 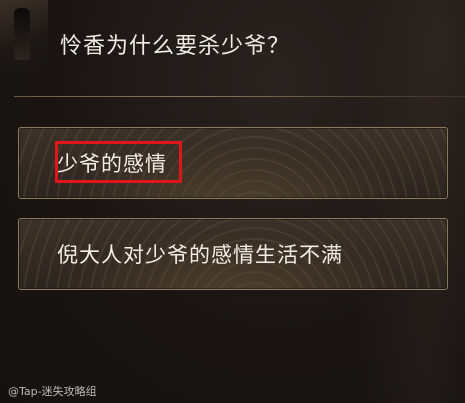 I want to click on divider, so click(x=239, y=96).